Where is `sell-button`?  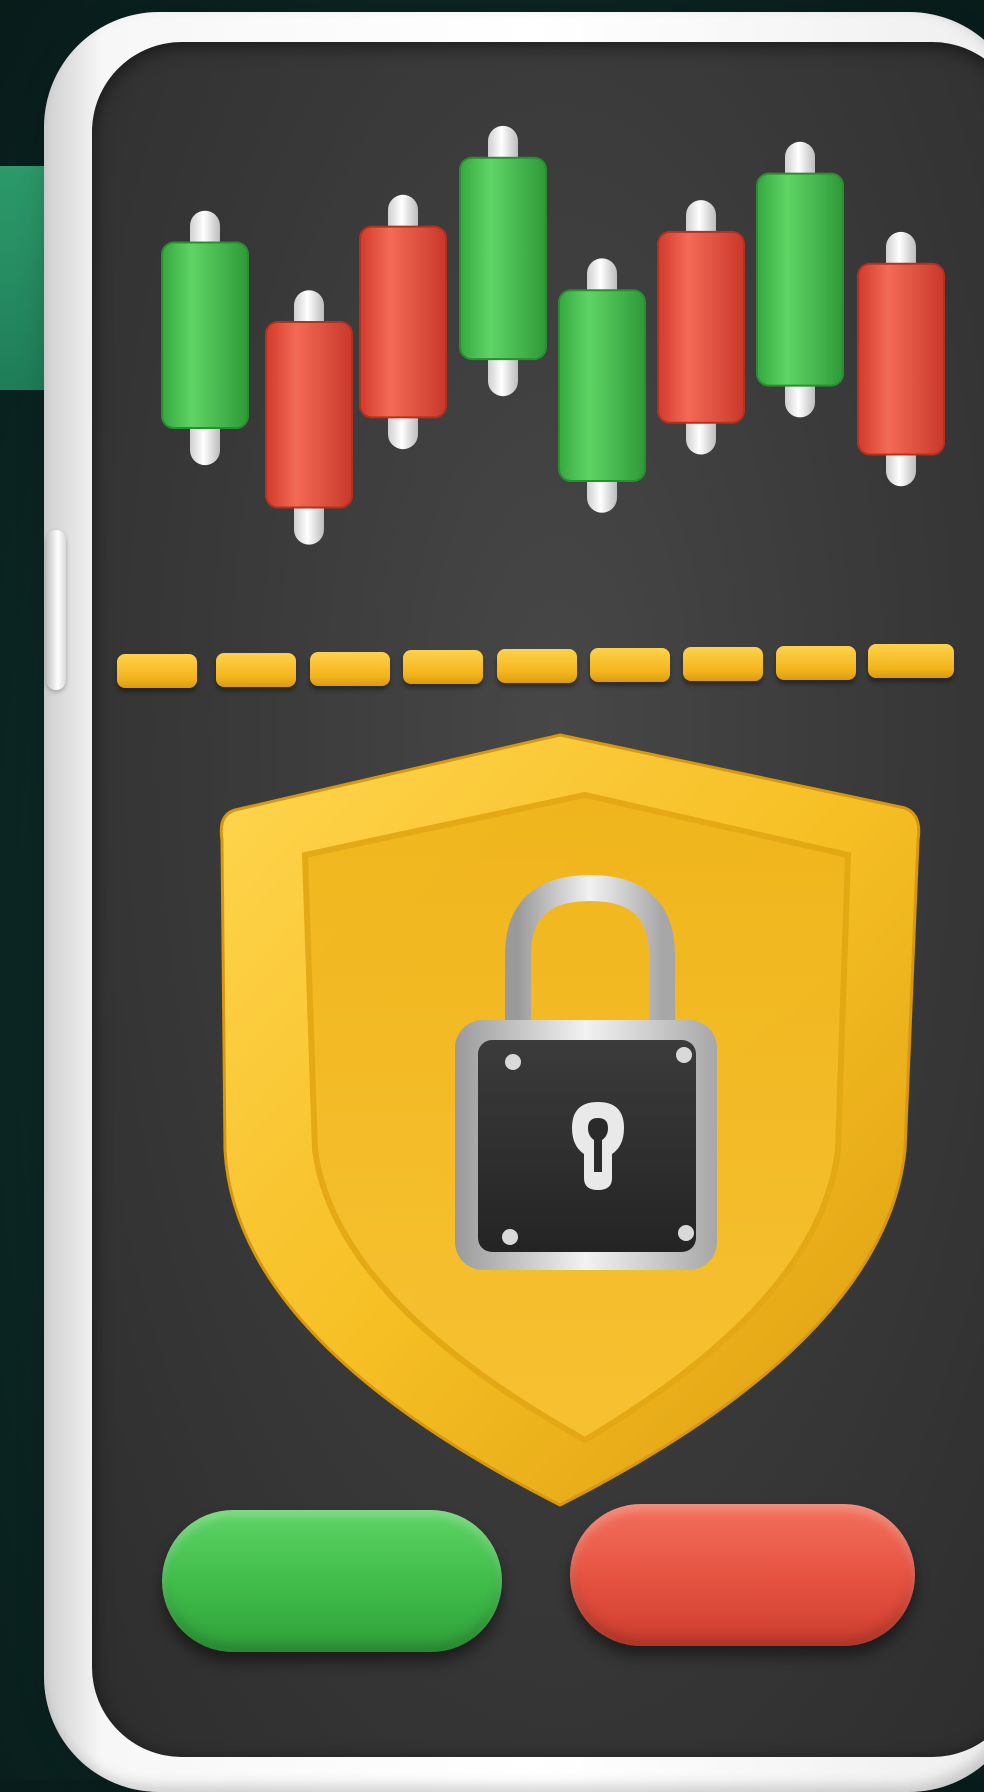 sell-button is located at coordinates (742, 1575).